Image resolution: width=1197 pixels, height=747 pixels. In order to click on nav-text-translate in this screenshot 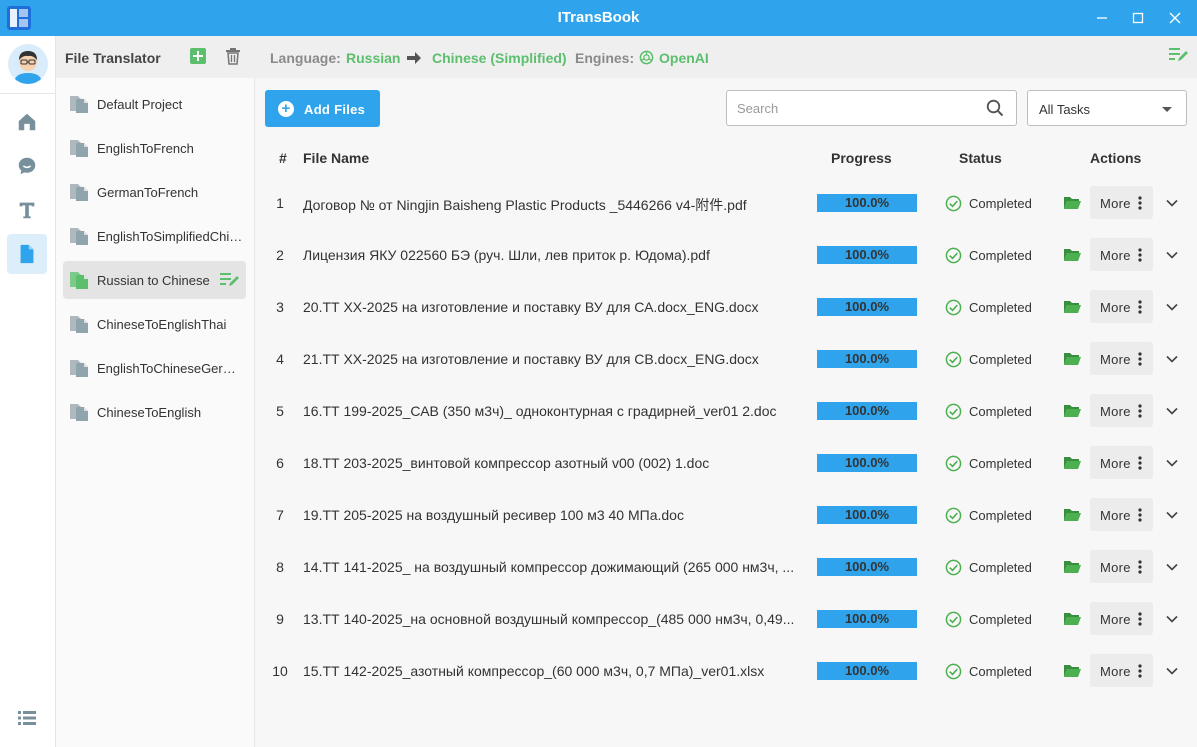, I will do `click(27, 210)`.